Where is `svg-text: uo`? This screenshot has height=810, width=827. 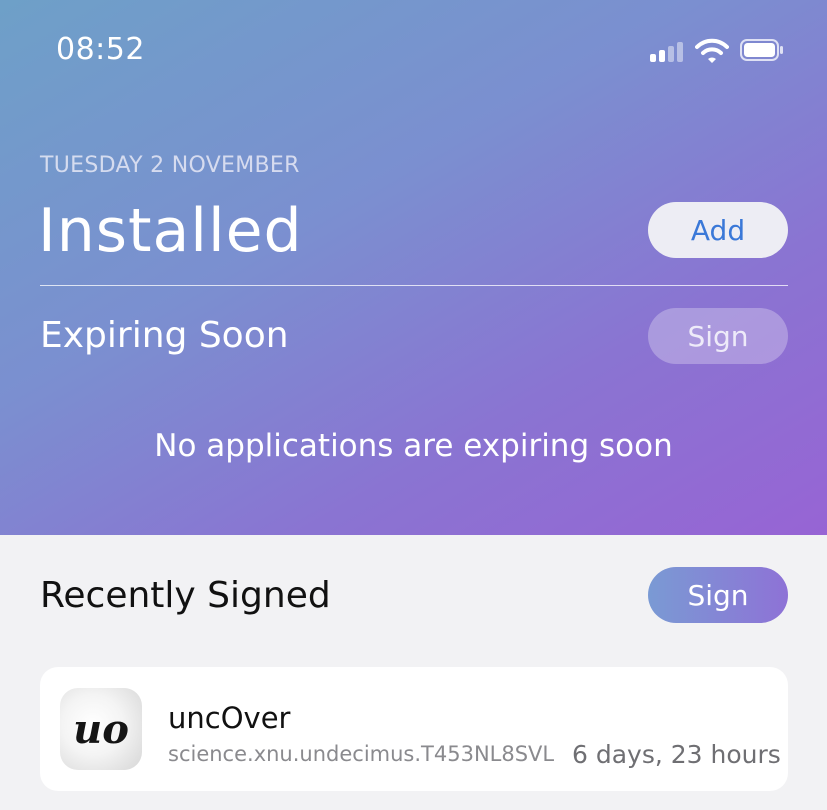 svg-text: uo is located at coordinates (101, 729).